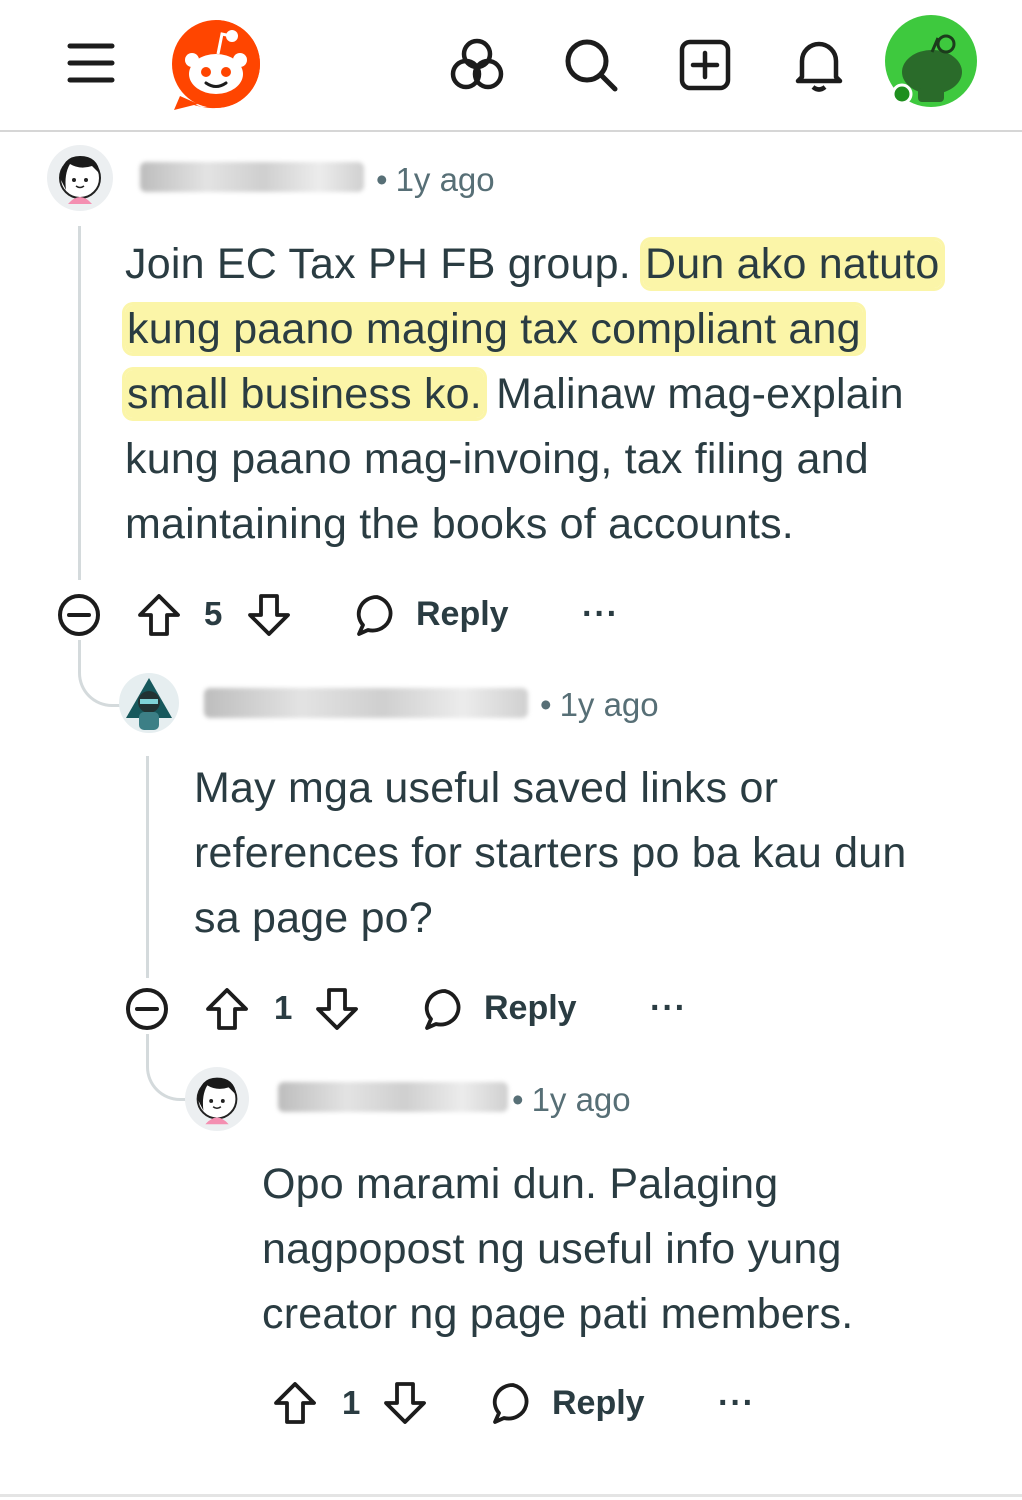 This screenshot has width=1022, height=1500. Describe the element at coordinates (511, 66) in the screenshot. I see `top-app-bar` at that location.